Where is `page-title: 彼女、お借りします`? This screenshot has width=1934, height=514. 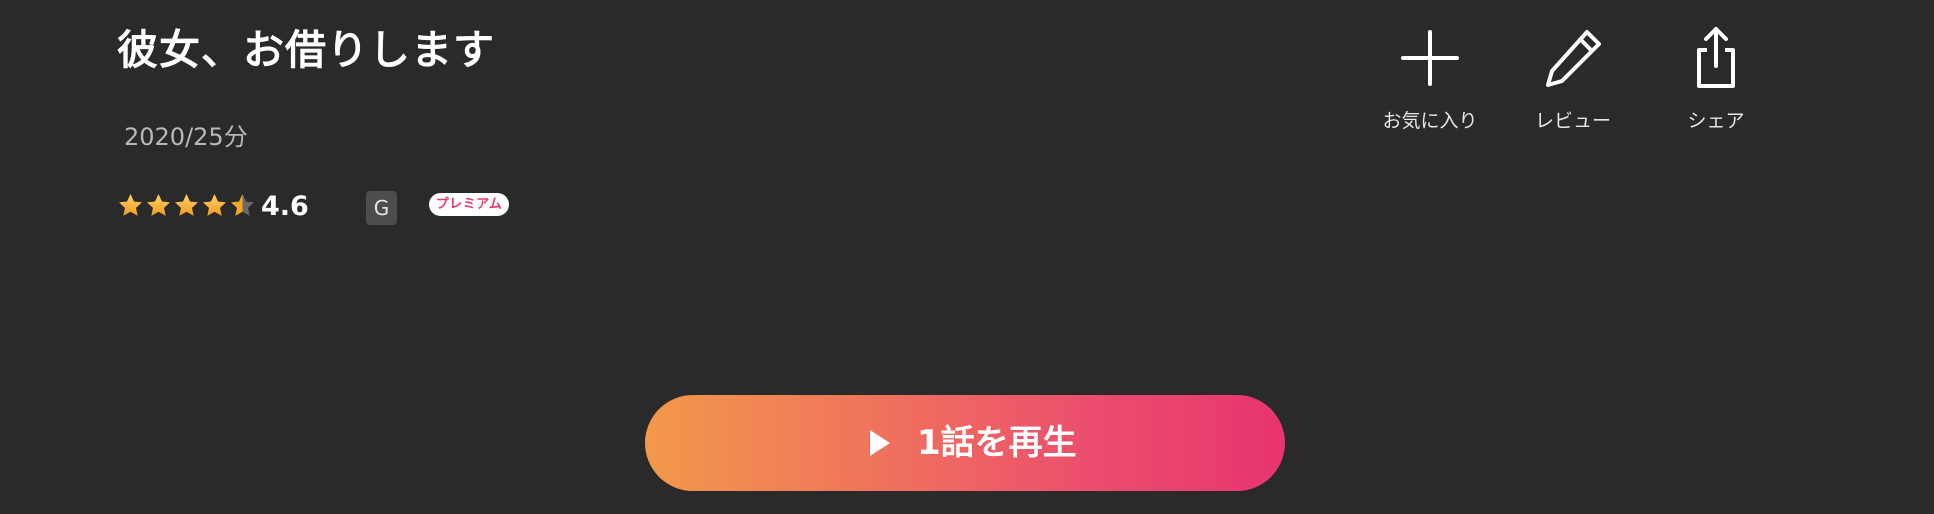
page-title: 彼女、お借りします is located at coordinates (306, 50).